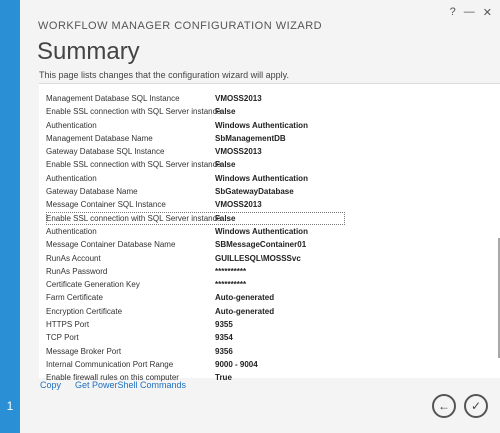  Describe the element at coordinates (270, 324) in the screenshot. I see `summary-row: HTTPS Port 9355` at that location.